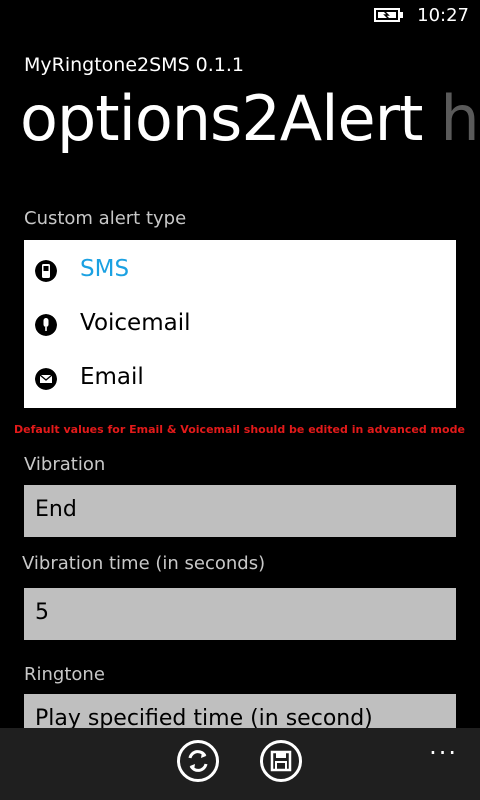 This screenshot has width=480, height=800. I want to click on ringtone-label: Ringtone, so click(64, 674).